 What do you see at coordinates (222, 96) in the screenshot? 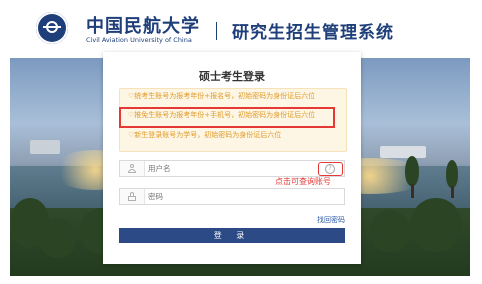
I see `notice-line-1: ♡统考生账号为报考年份+报名号，初始密码为身份证后六位` at bounding box center [222, 96].